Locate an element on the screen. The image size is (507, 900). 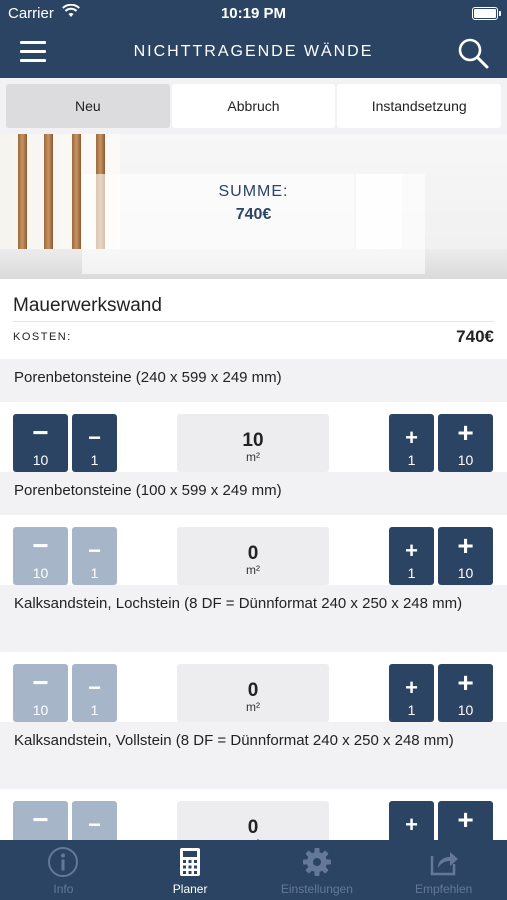
item-label: Porenbetonsteine (240 x 599 x 249 mm) is located at coordinates (253, 380).